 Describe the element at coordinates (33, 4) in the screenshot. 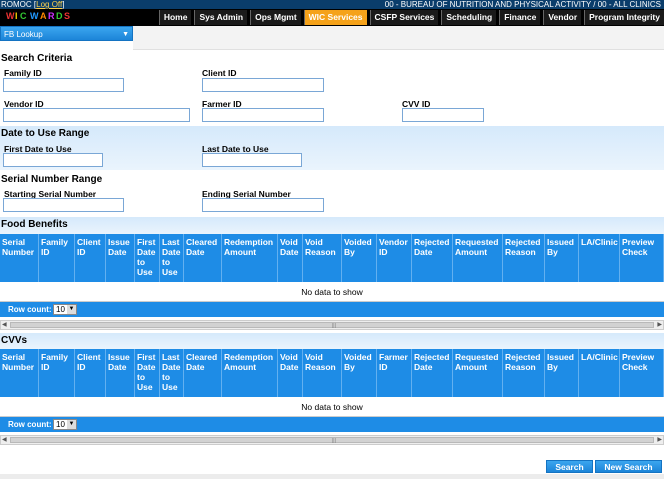

I see `user-info: ROMOC [Log Off]` at that location.